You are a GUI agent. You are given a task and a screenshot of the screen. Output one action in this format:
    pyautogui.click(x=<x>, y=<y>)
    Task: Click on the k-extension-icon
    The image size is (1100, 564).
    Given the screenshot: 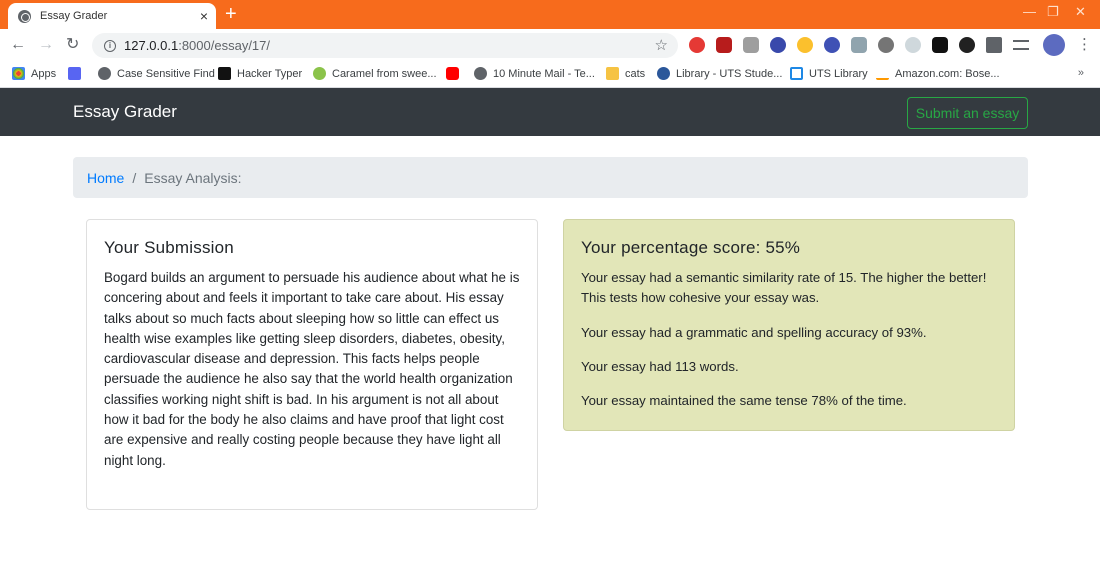 What is the action you would take?
    pyautogui.click(x=832, y=45)
    